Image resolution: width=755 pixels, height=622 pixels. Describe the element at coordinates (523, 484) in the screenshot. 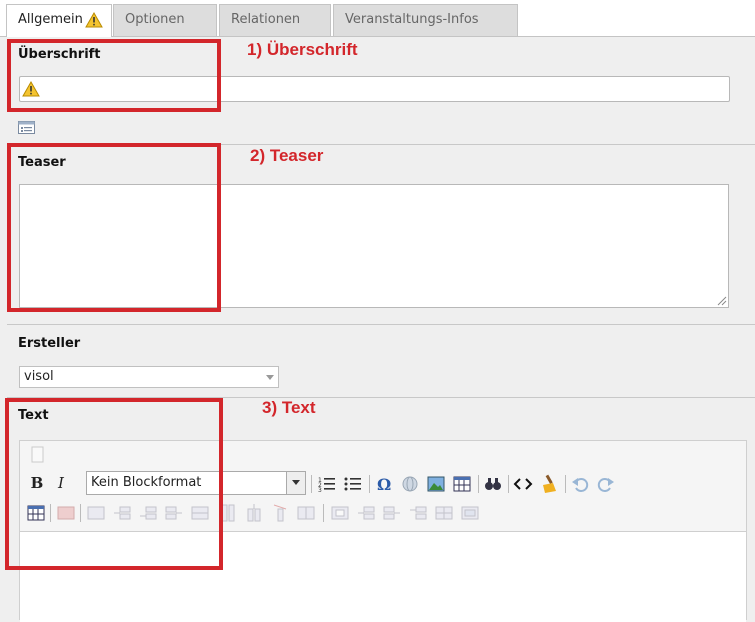

I see `html-source-icon` at that location.